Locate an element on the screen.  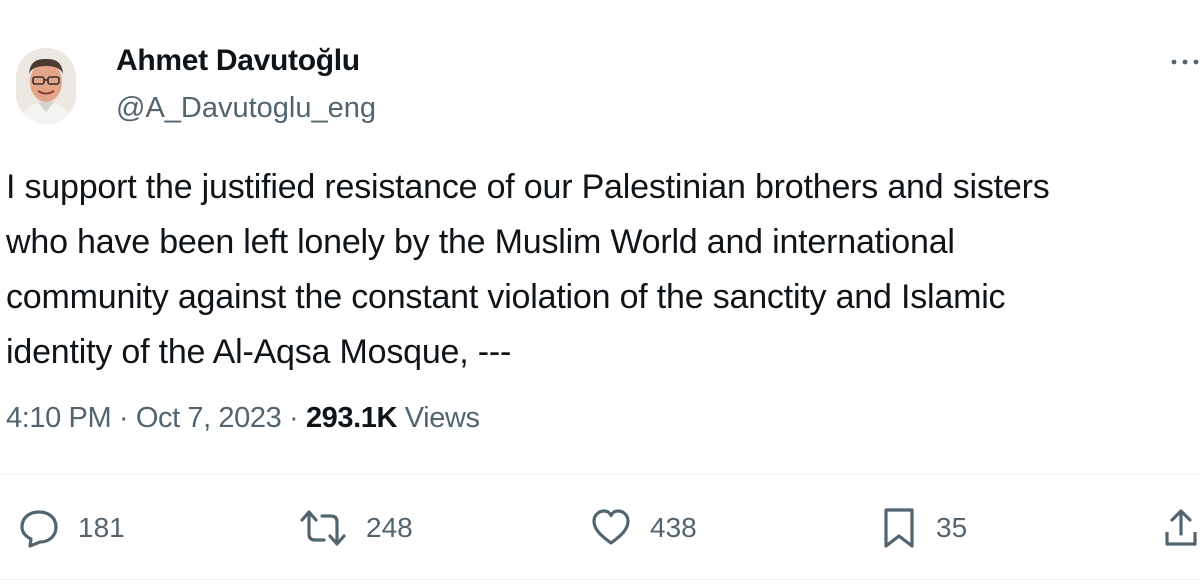
tweet-time: 4:10 PM is located at coordinates (59, 418).